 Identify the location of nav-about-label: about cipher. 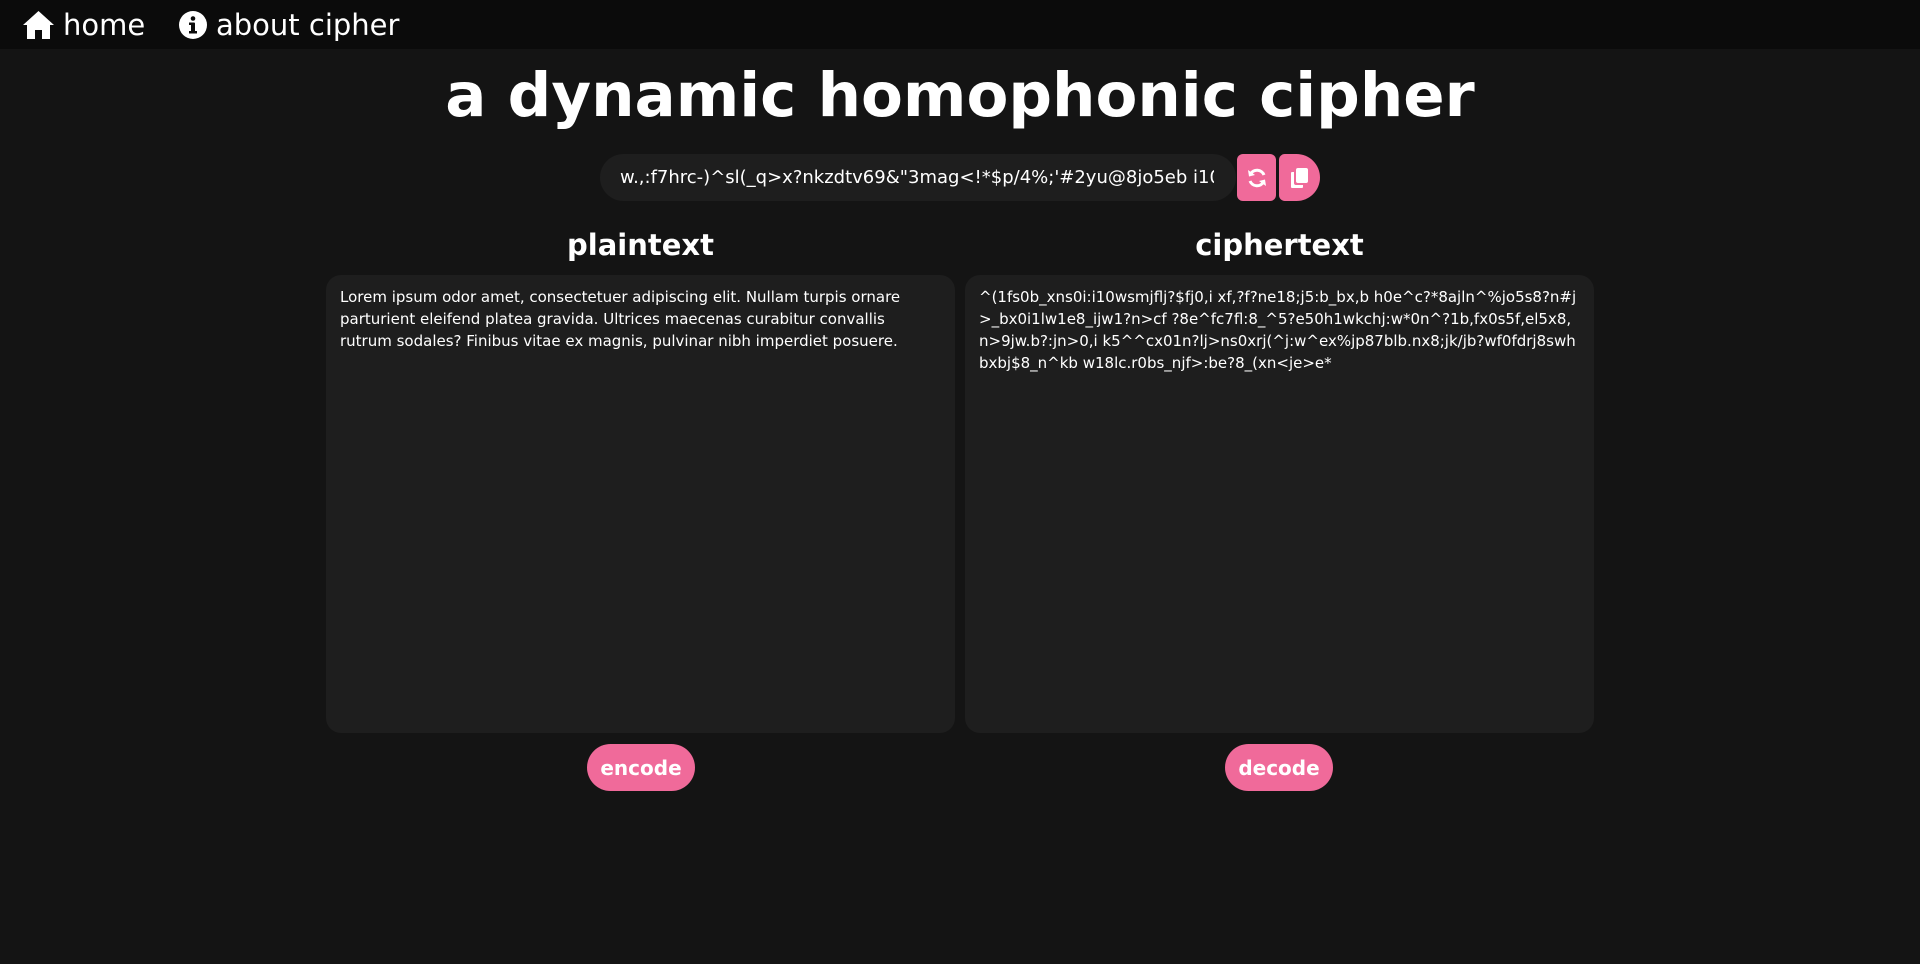
(308, 24).